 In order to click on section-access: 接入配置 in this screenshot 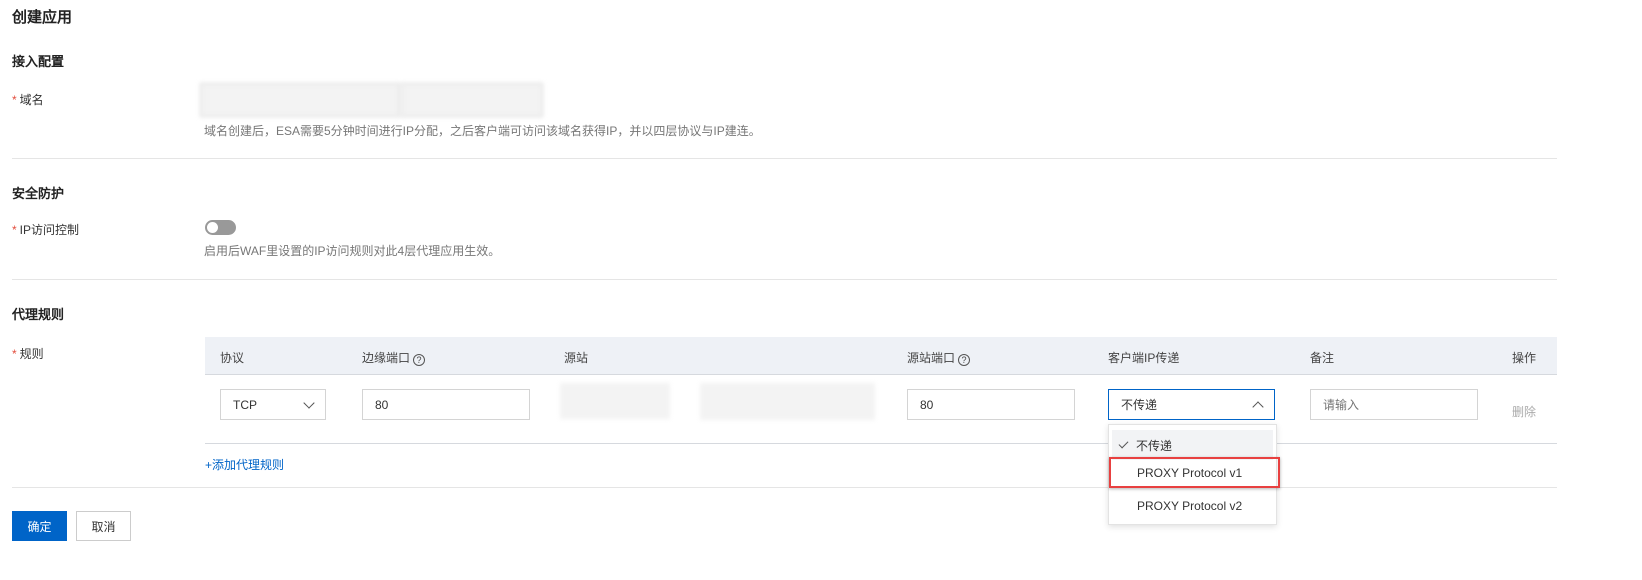, I will do `click(38, 61)`.